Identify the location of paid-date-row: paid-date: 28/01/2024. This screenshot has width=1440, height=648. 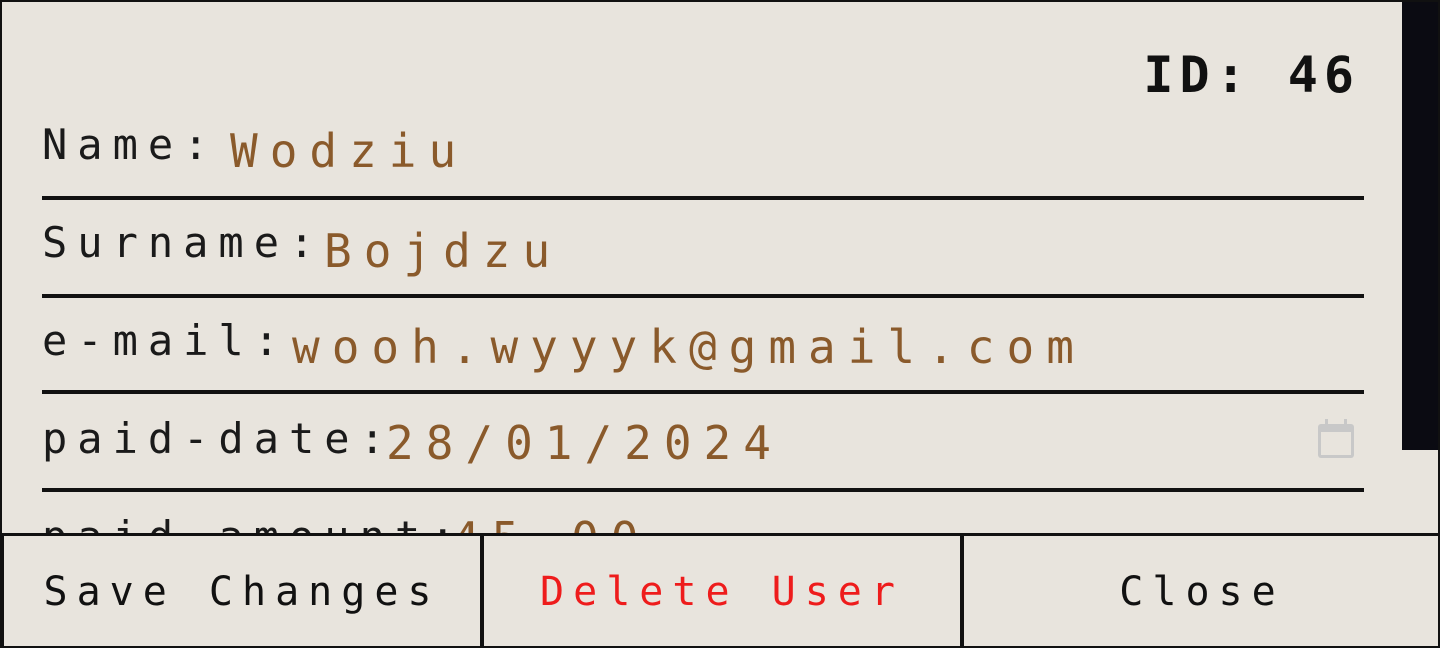
(703, 443).